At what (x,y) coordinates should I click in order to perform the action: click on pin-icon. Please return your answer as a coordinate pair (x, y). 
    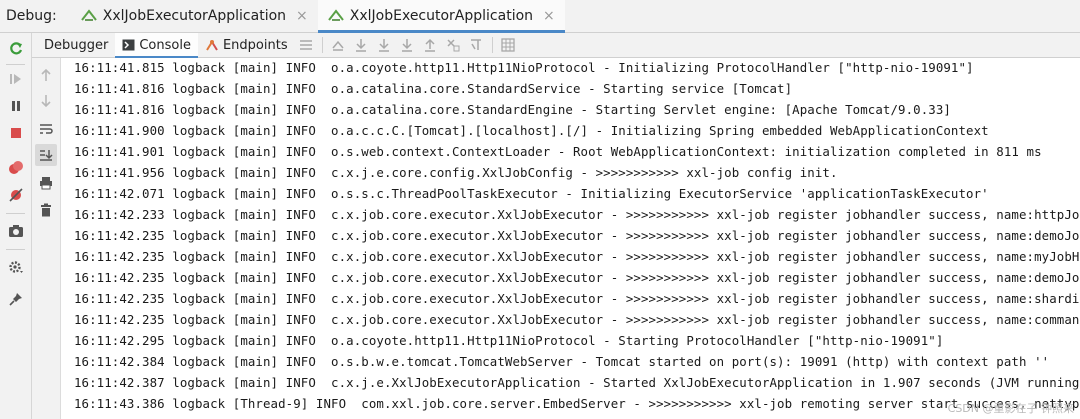
    Looking at the image, I should click on (15, 299).